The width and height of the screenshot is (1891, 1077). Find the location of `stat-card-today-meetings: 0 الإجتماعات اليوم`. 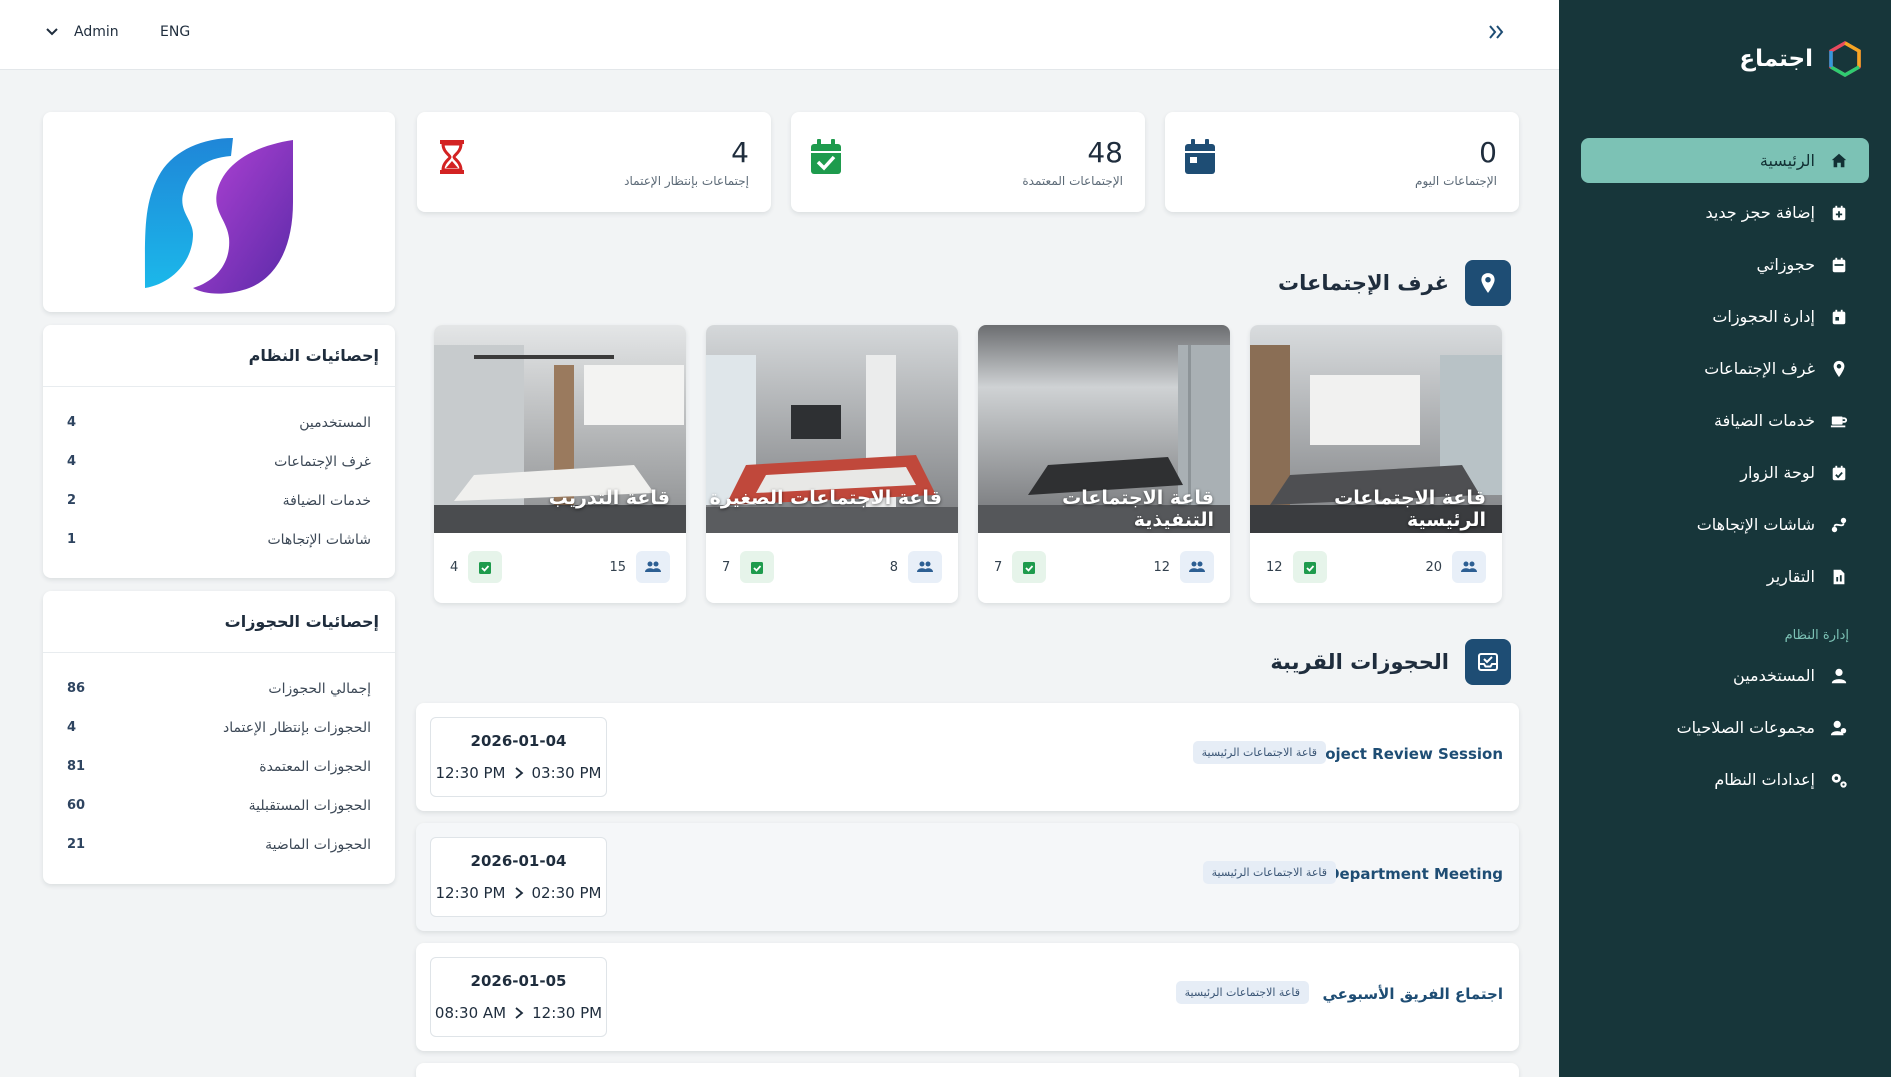

stat-card-today-meetings: 0 الإجتماعات اليوم is located at coordinates (1342, 162).